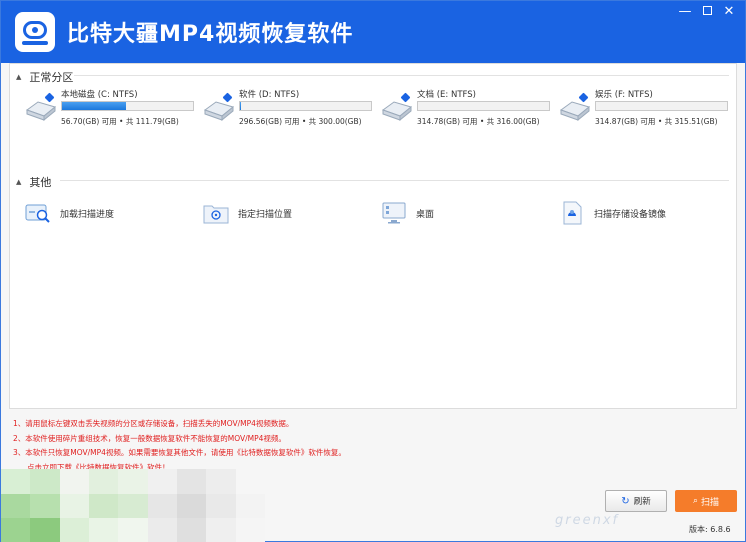  What do you see at coordinates (478, 121) in the screenshot?
I see `drive-capacity-info: 314.78(GB) 可用 • 共 316.00(GB)` at bounding box center [478, 121].